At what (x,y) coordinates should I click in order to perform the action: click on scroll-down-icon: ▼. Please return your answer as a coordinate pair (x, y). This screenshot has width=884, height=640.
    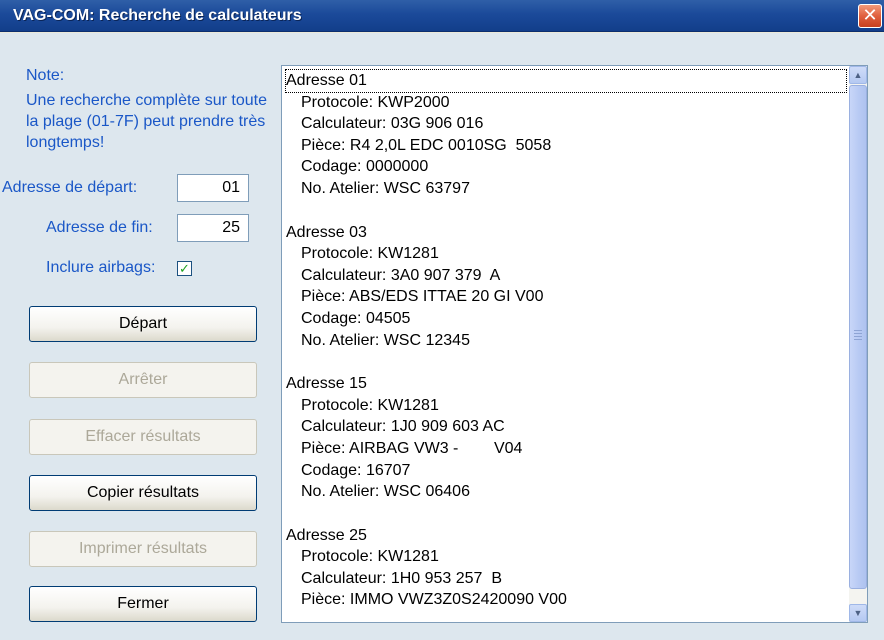
    Looking at the image, I should click on (858, 613).